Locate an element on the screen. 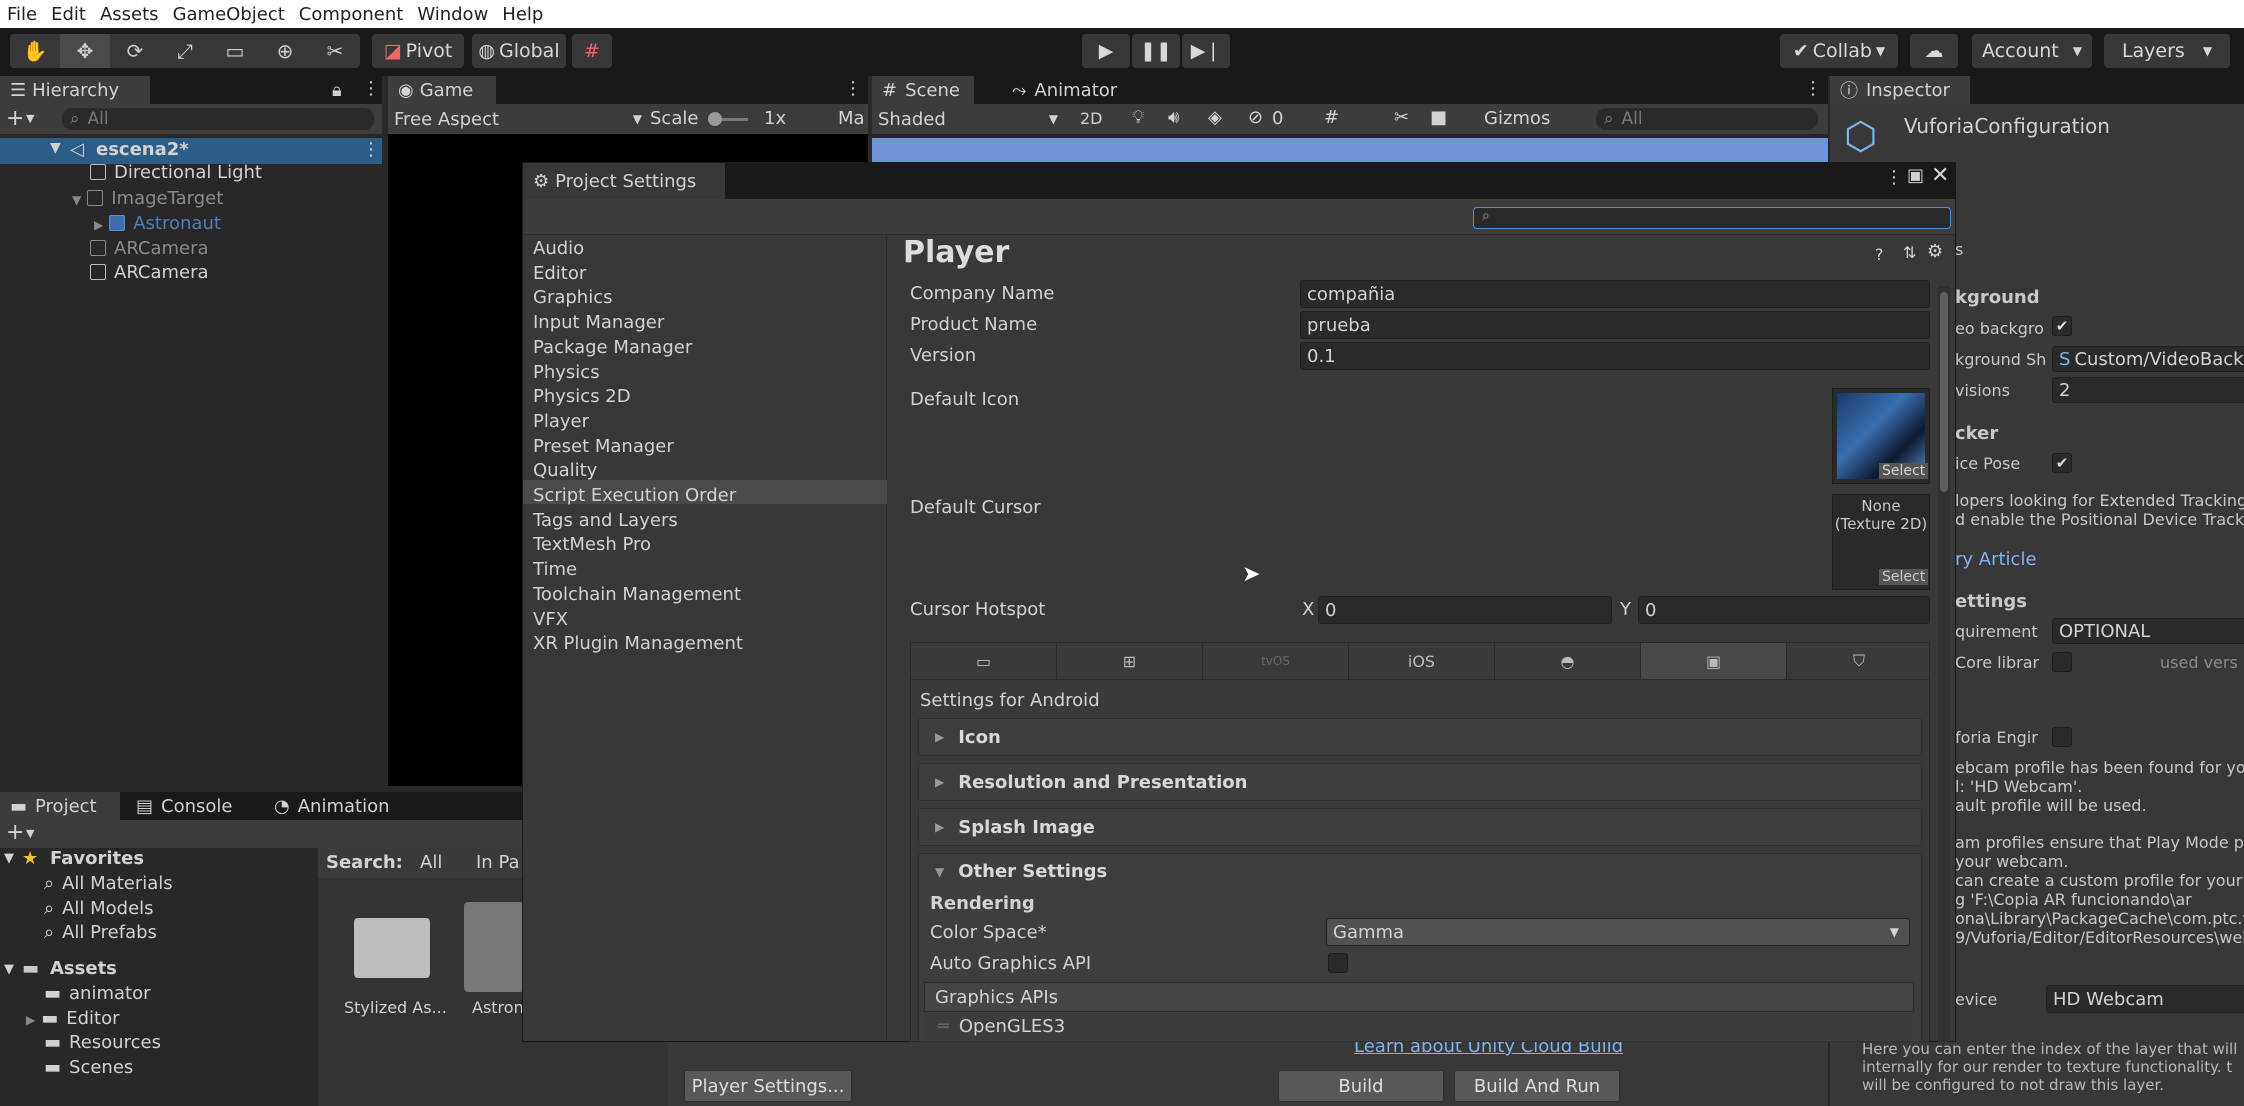  category-toolchain-management: Toolchain Management is located at coordinates (637, 594).